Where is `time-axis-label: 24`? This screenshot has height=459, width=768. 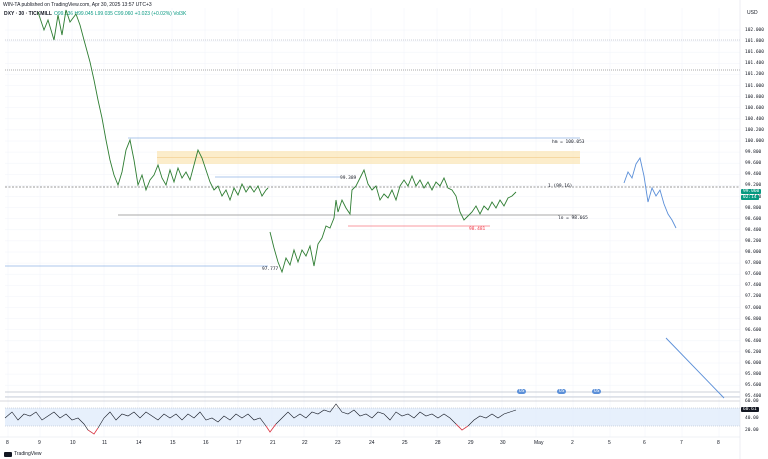 time-axis-label: 24 is located at coordinates (372, 443).